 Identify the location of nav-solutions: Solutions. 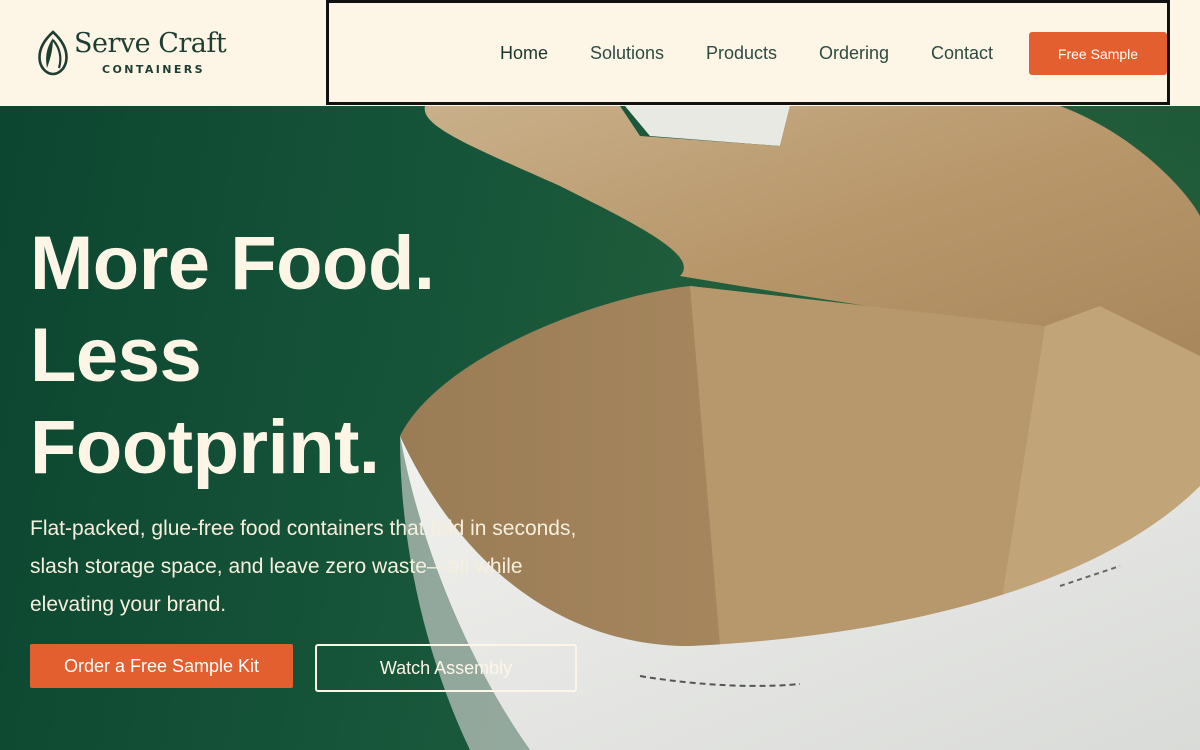
(627, 53).